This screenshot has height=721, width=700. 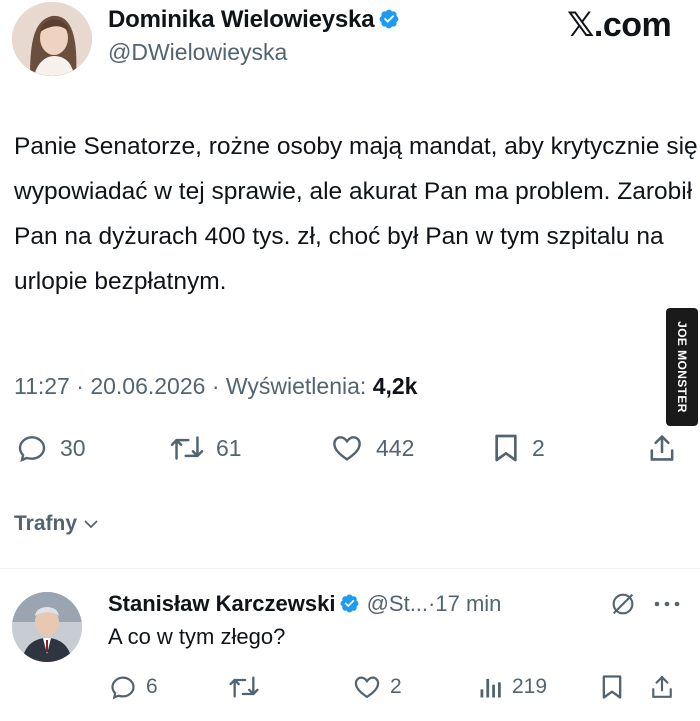 I want to click on watermark: JOE MONSTER, so click(x=682, y=367).